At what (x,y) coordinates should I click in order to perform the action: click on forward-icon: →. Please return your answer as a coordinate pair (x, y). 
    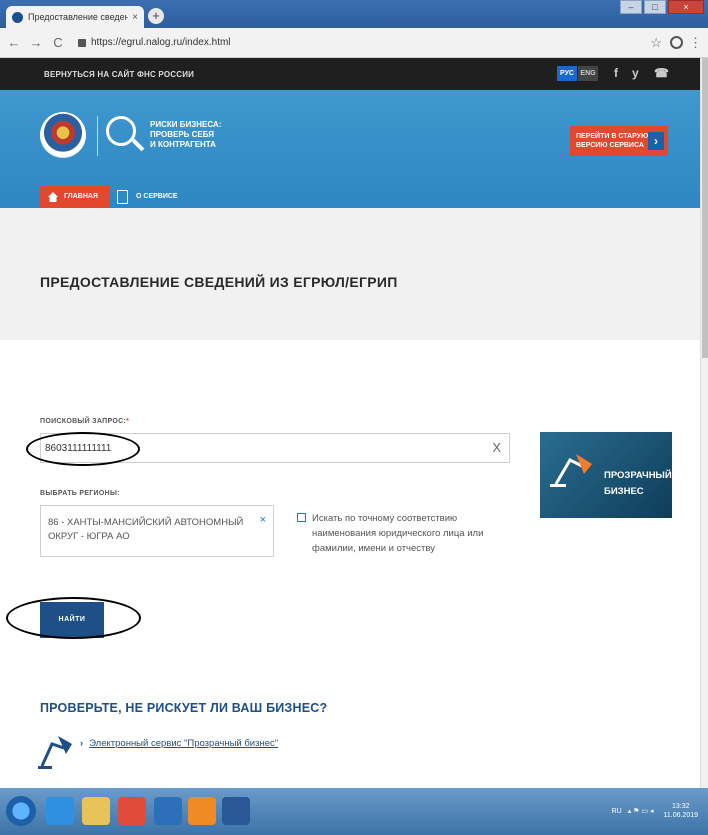
    Looking at the image, I should click on (36, 42).